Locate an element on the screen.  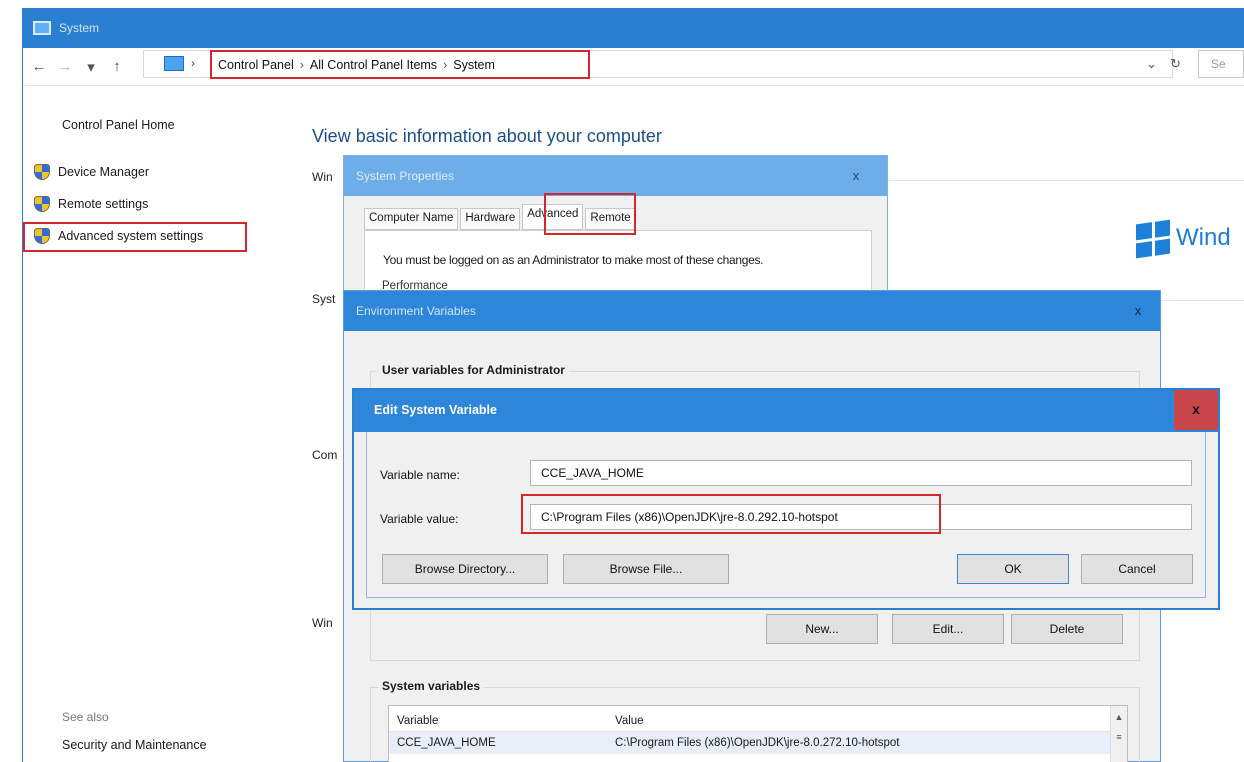
device-manager-link: Device Manager is located at coordinates (91, 172).